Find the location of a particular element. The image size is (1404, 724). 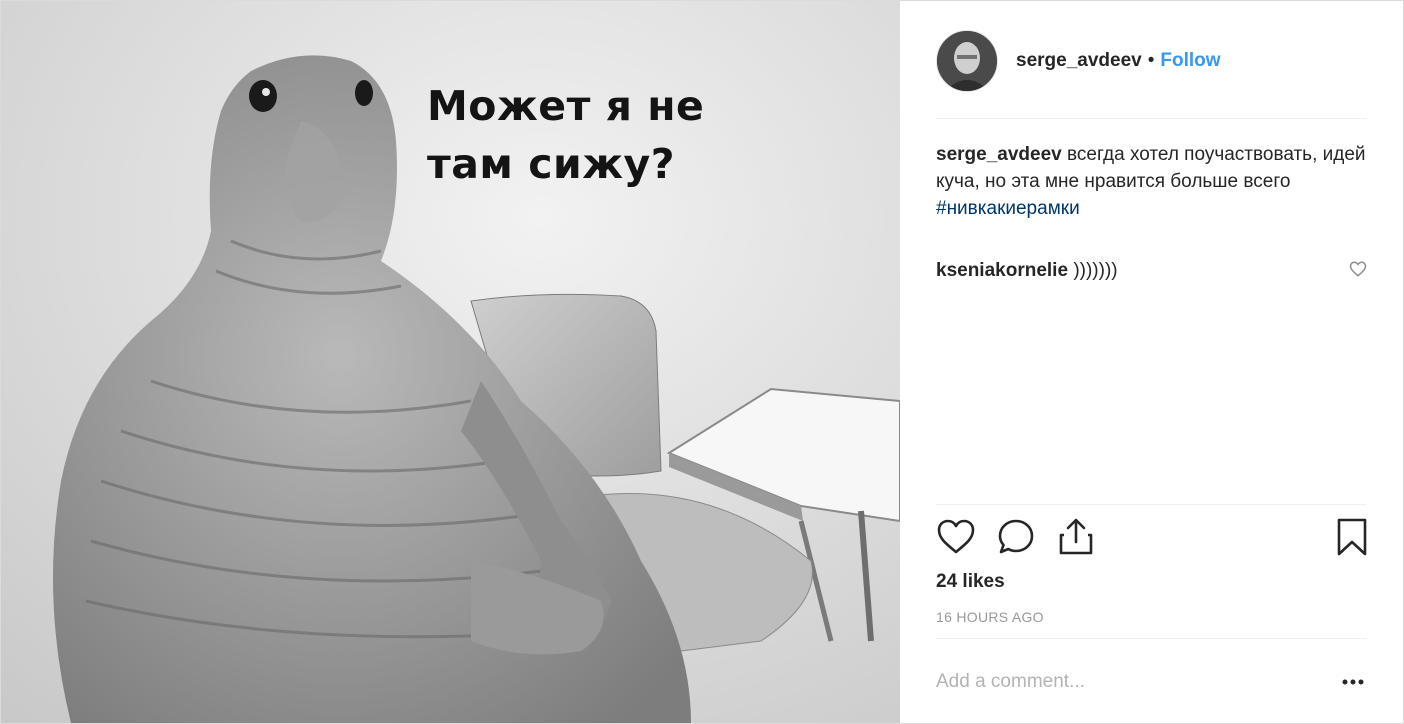

add-comment-input is located at coordinates (1126, 682).